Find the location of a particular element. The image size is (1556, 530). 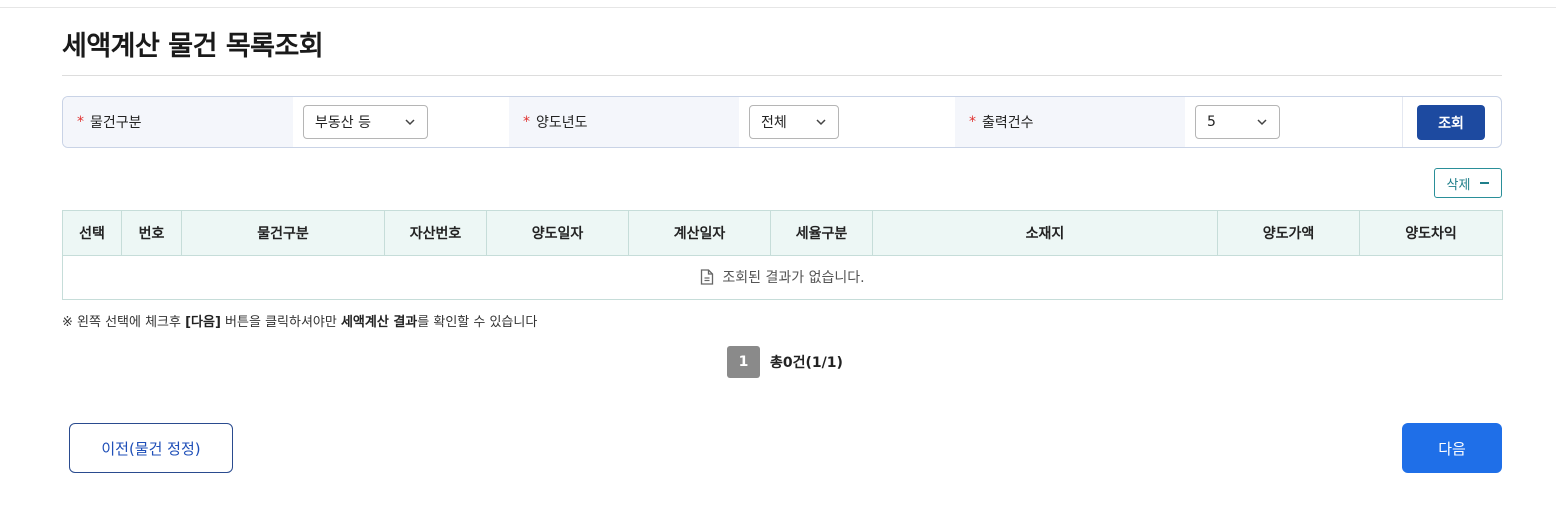

notice-suffix: 를 확인할 수 있습니다 is located at coordinates (477, 322).